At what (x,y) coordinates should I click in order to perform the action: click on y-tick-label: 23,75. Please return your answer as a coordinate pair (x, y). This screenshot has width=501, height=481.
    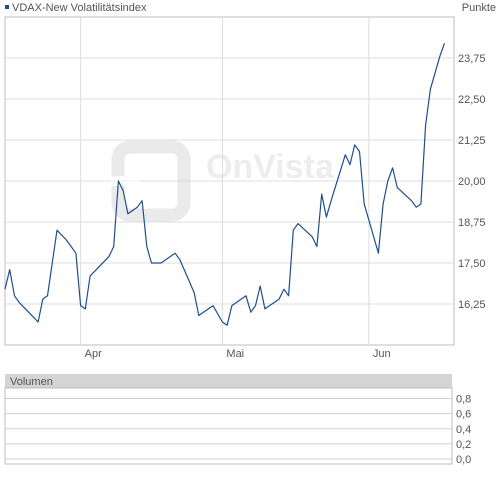
    Looking at the image, I should click on (472, 59).